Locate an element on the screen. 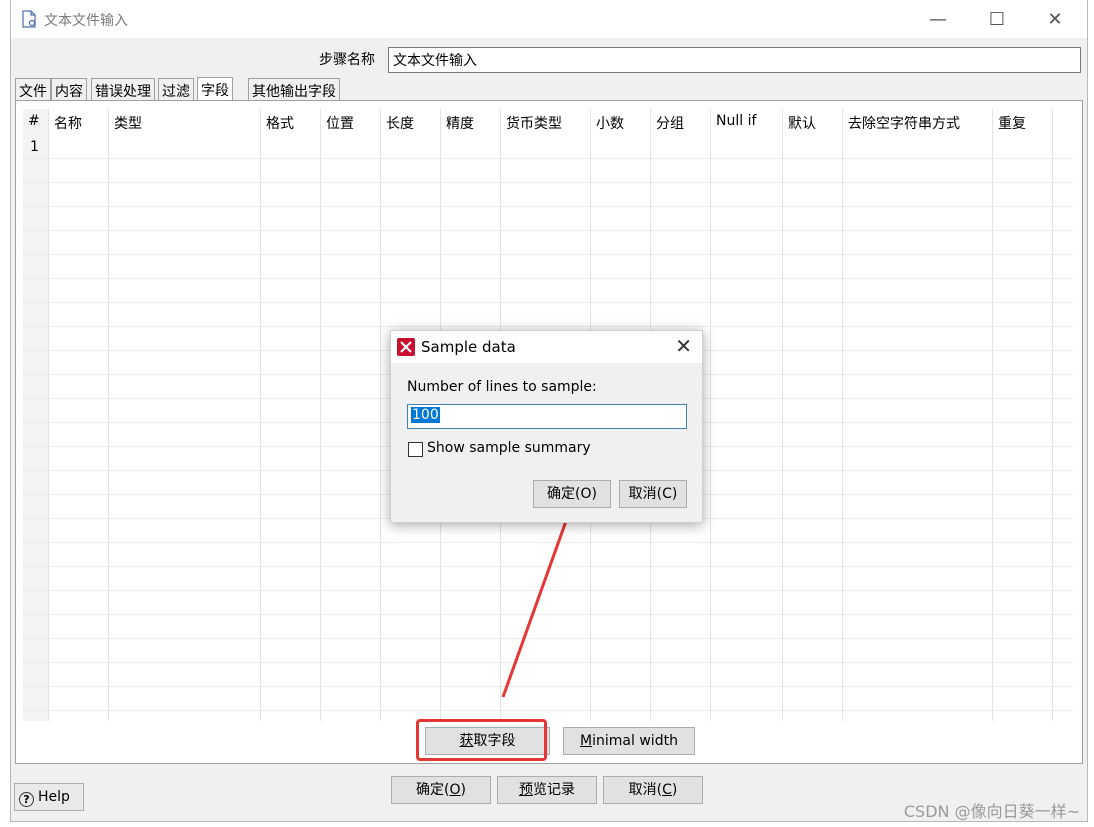 The width and height of the screenshot is (1094, 827). ok-button: 确定(O) is located at coordinates (441, 790).